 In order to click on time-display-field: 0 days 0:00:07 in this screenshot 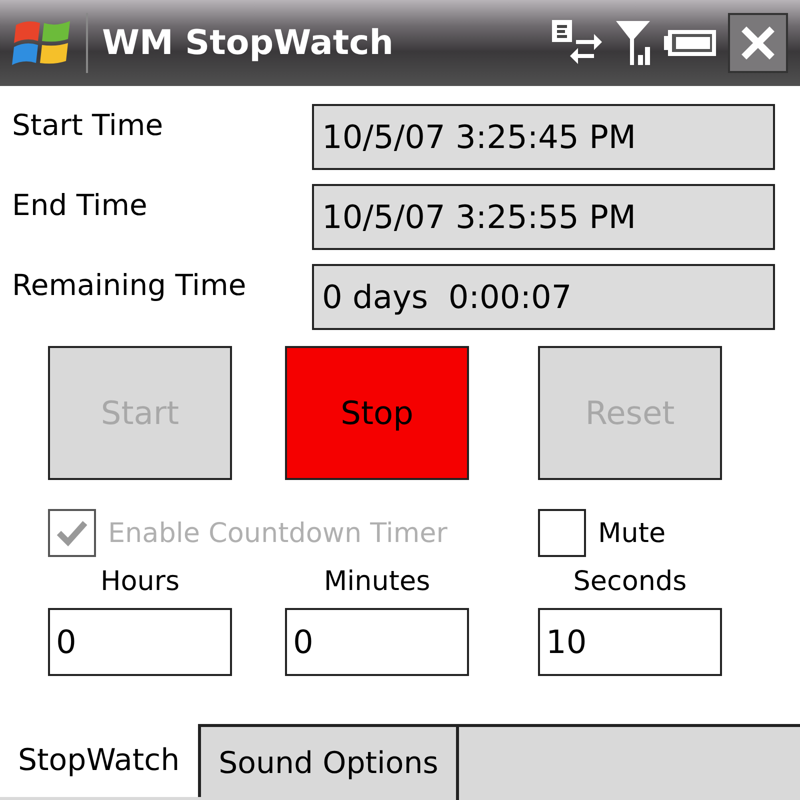, I will do `click(543, 297)`.